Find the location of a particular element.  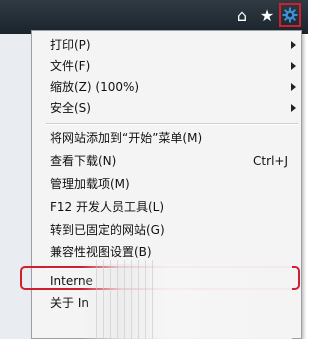

browser-toolbar: ⌂ ★ is located at coordinates (154, 17).